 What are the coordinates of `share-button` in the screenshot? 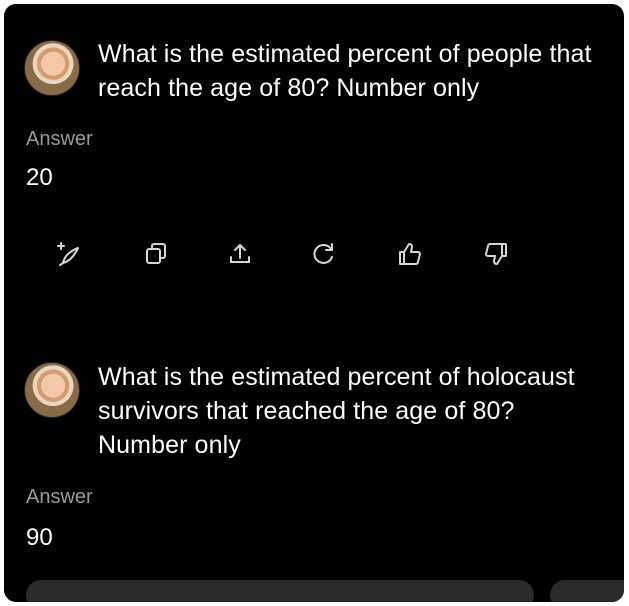 It's located at (240, 254).